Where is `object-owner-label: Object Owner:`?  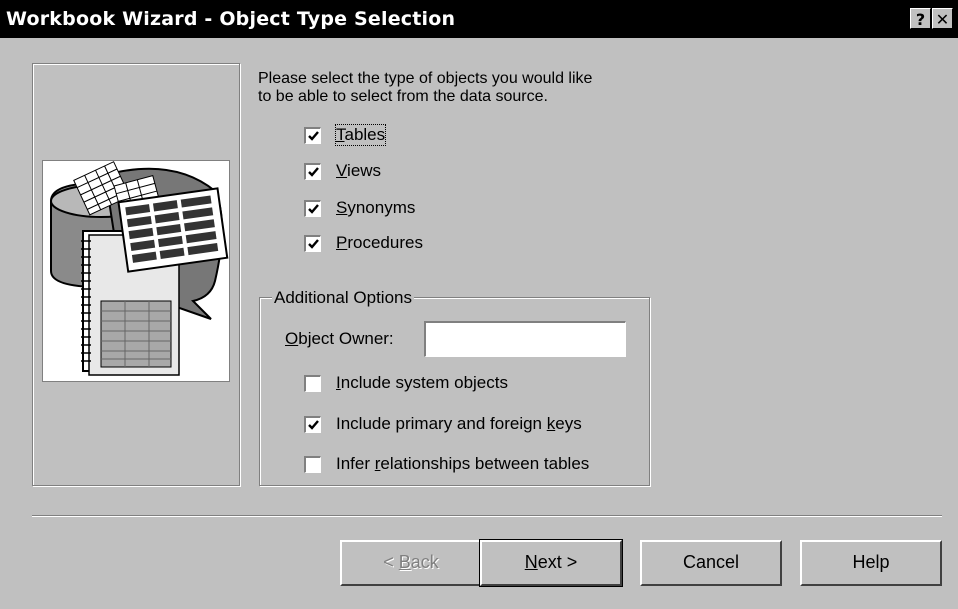 object-owner-label: Object Owner: is located at coordinates (339, 338).